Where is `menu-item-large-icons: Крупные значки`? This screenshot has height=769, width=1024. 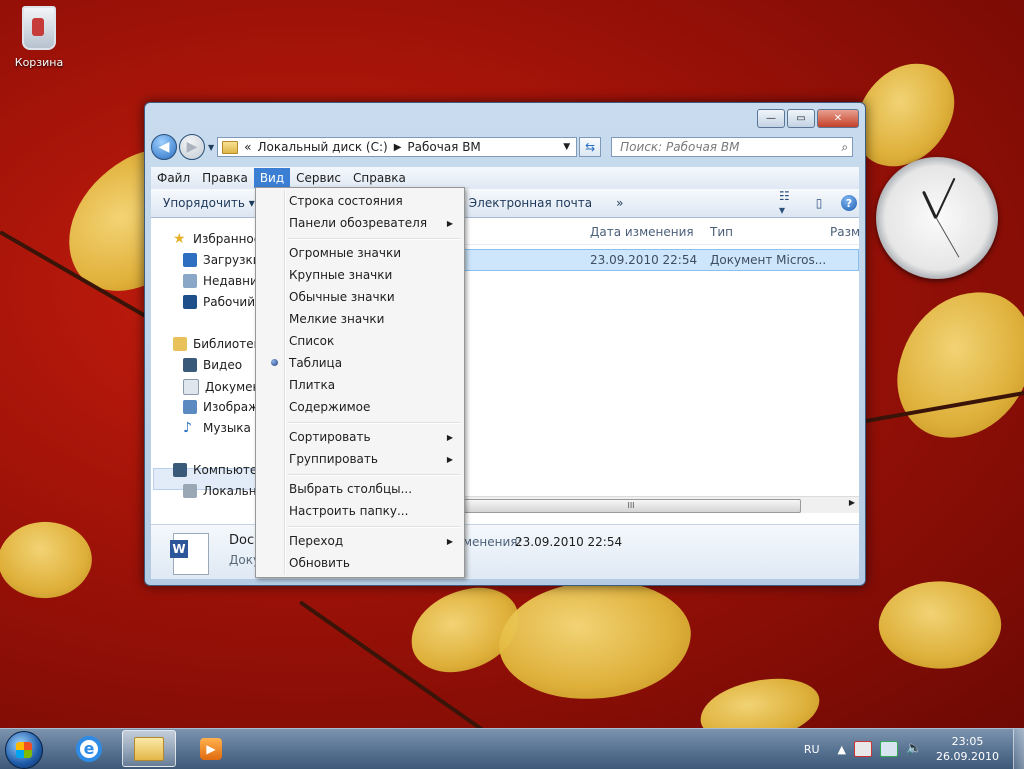 menu-item-large-icons: Крупные значки is located at coordinates (360, 275).